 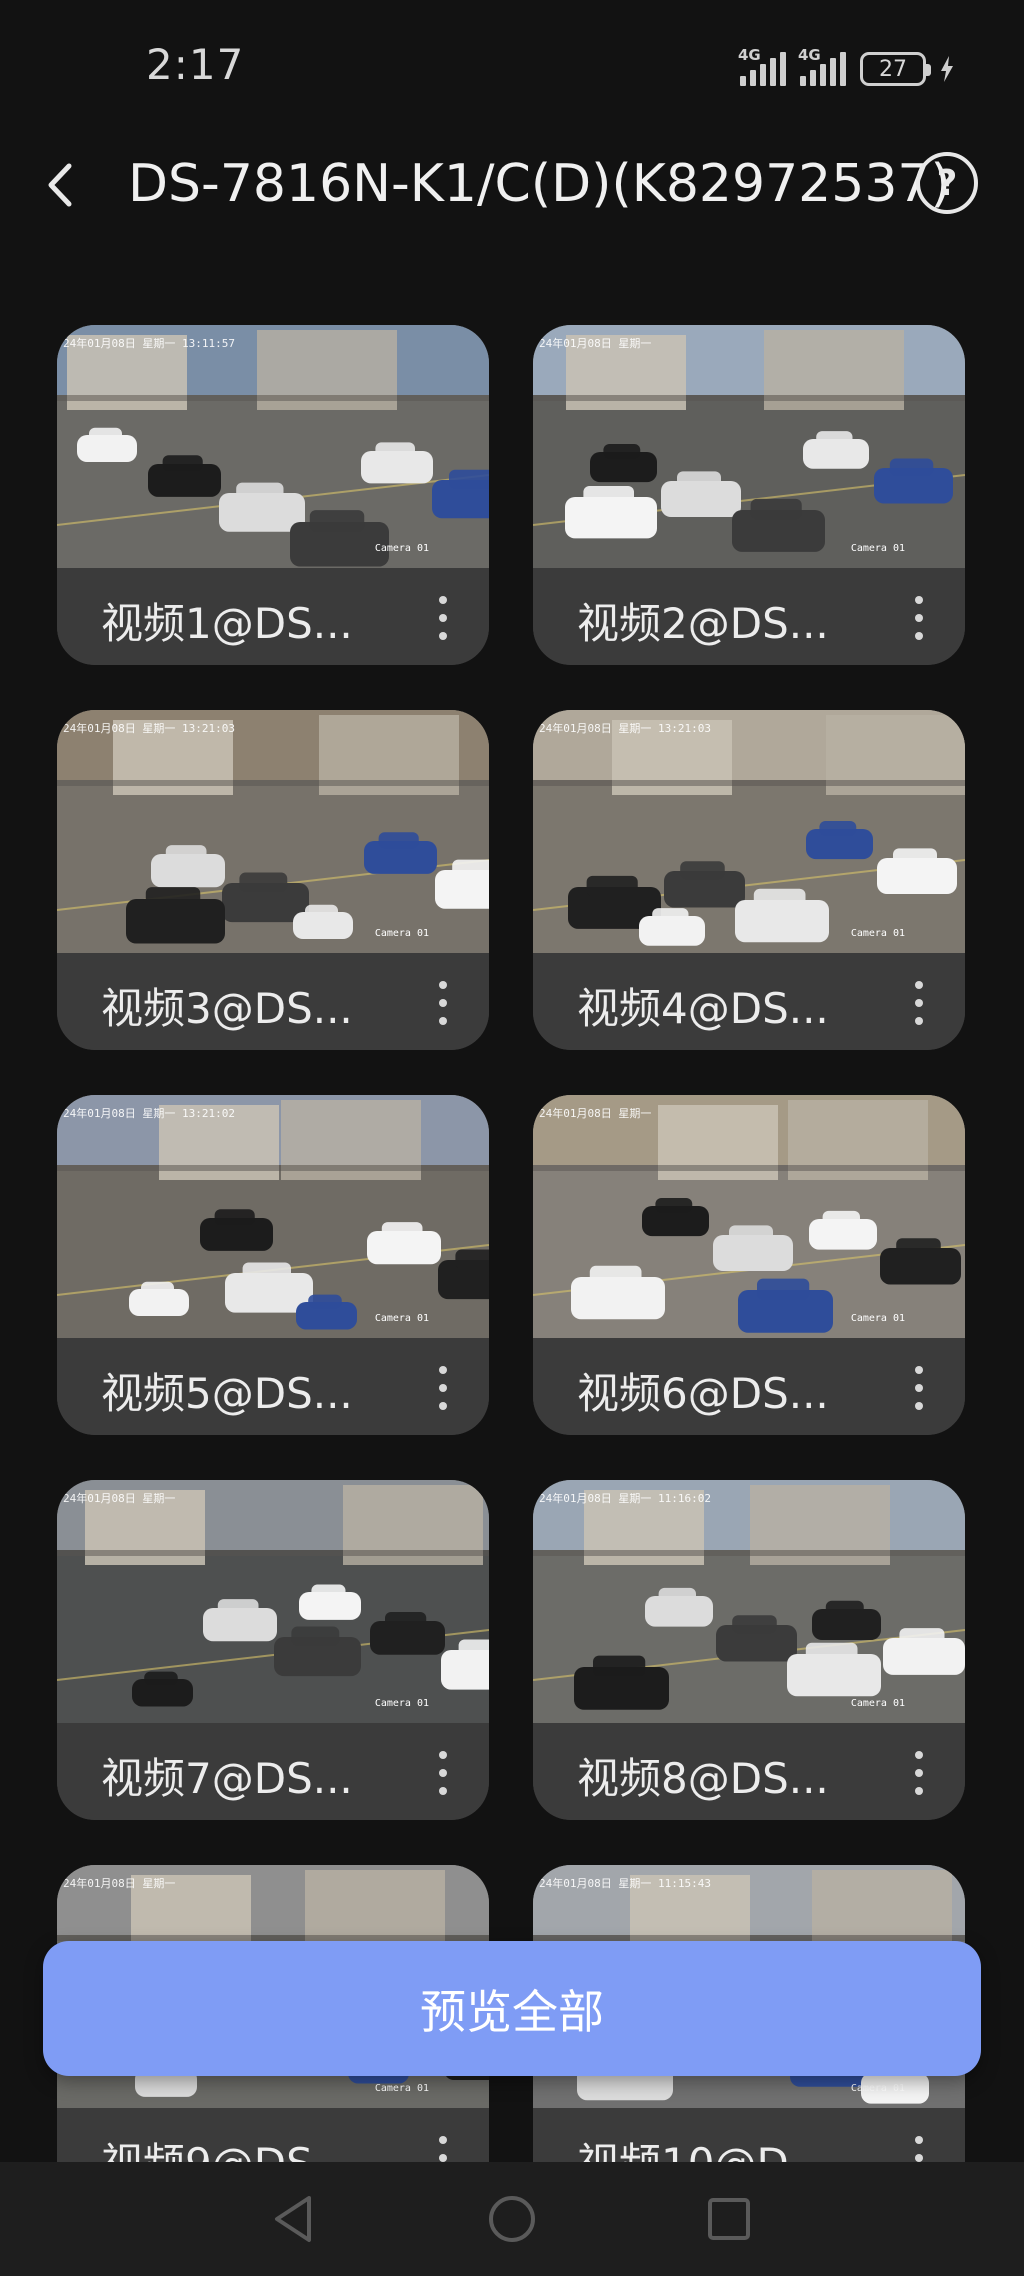 I want to click on help-button: ?, so click(x=947, y=183).